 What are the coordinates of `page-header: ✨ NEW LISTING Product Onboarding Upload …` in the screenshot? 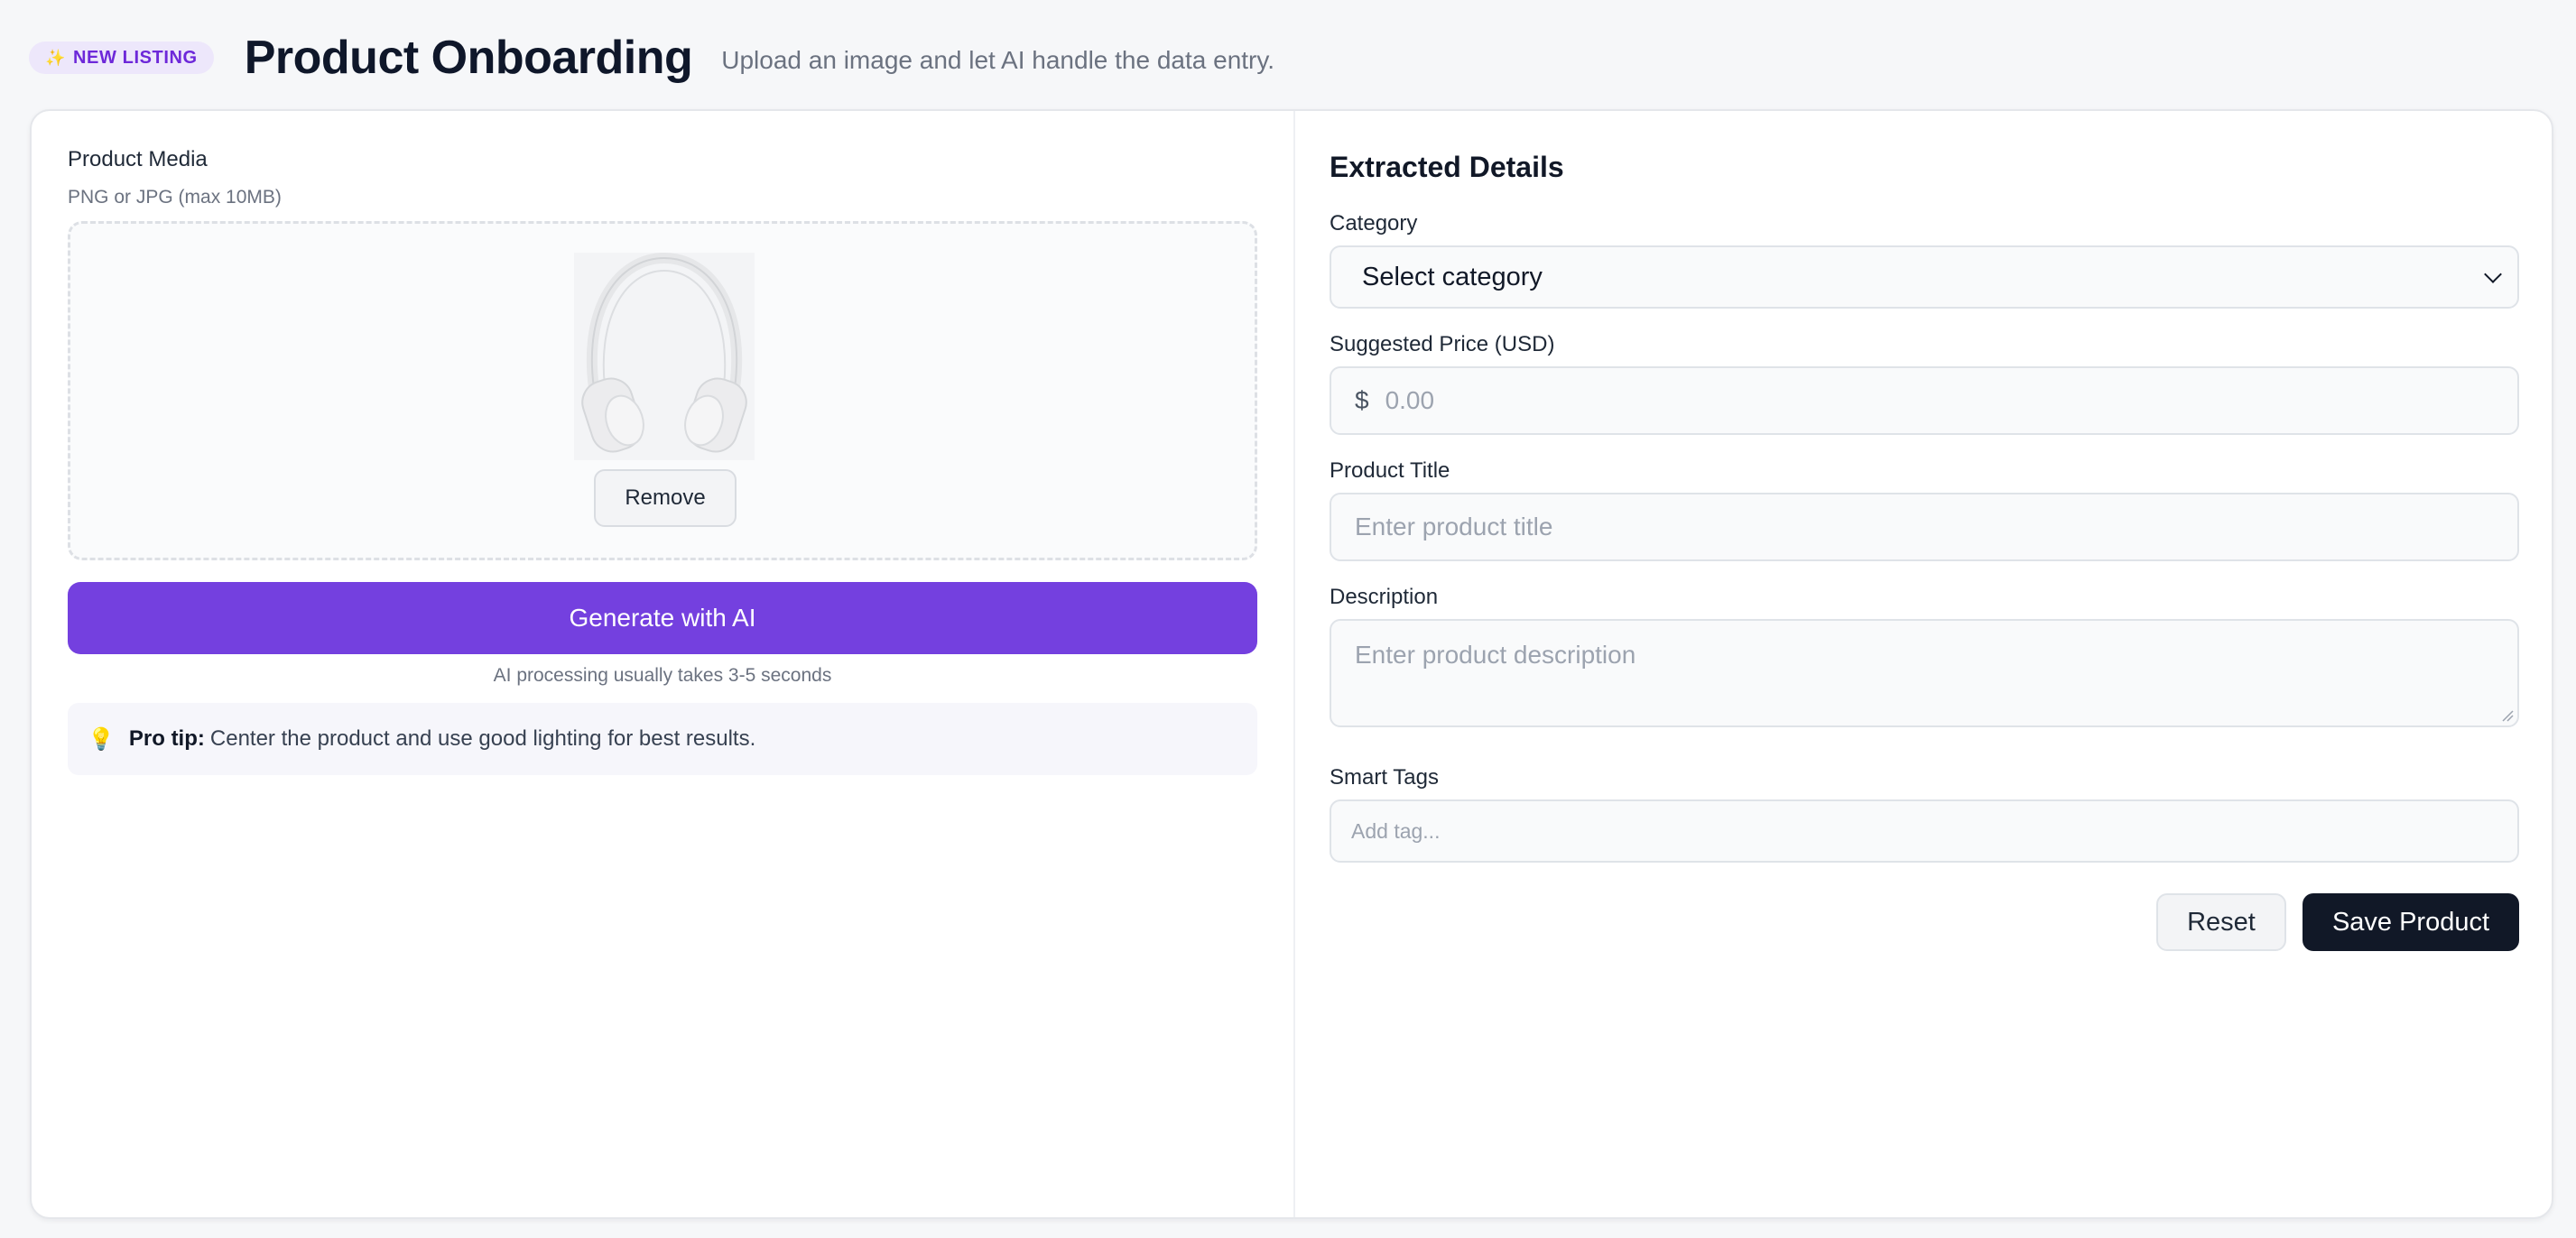 It's located at (651, 57).